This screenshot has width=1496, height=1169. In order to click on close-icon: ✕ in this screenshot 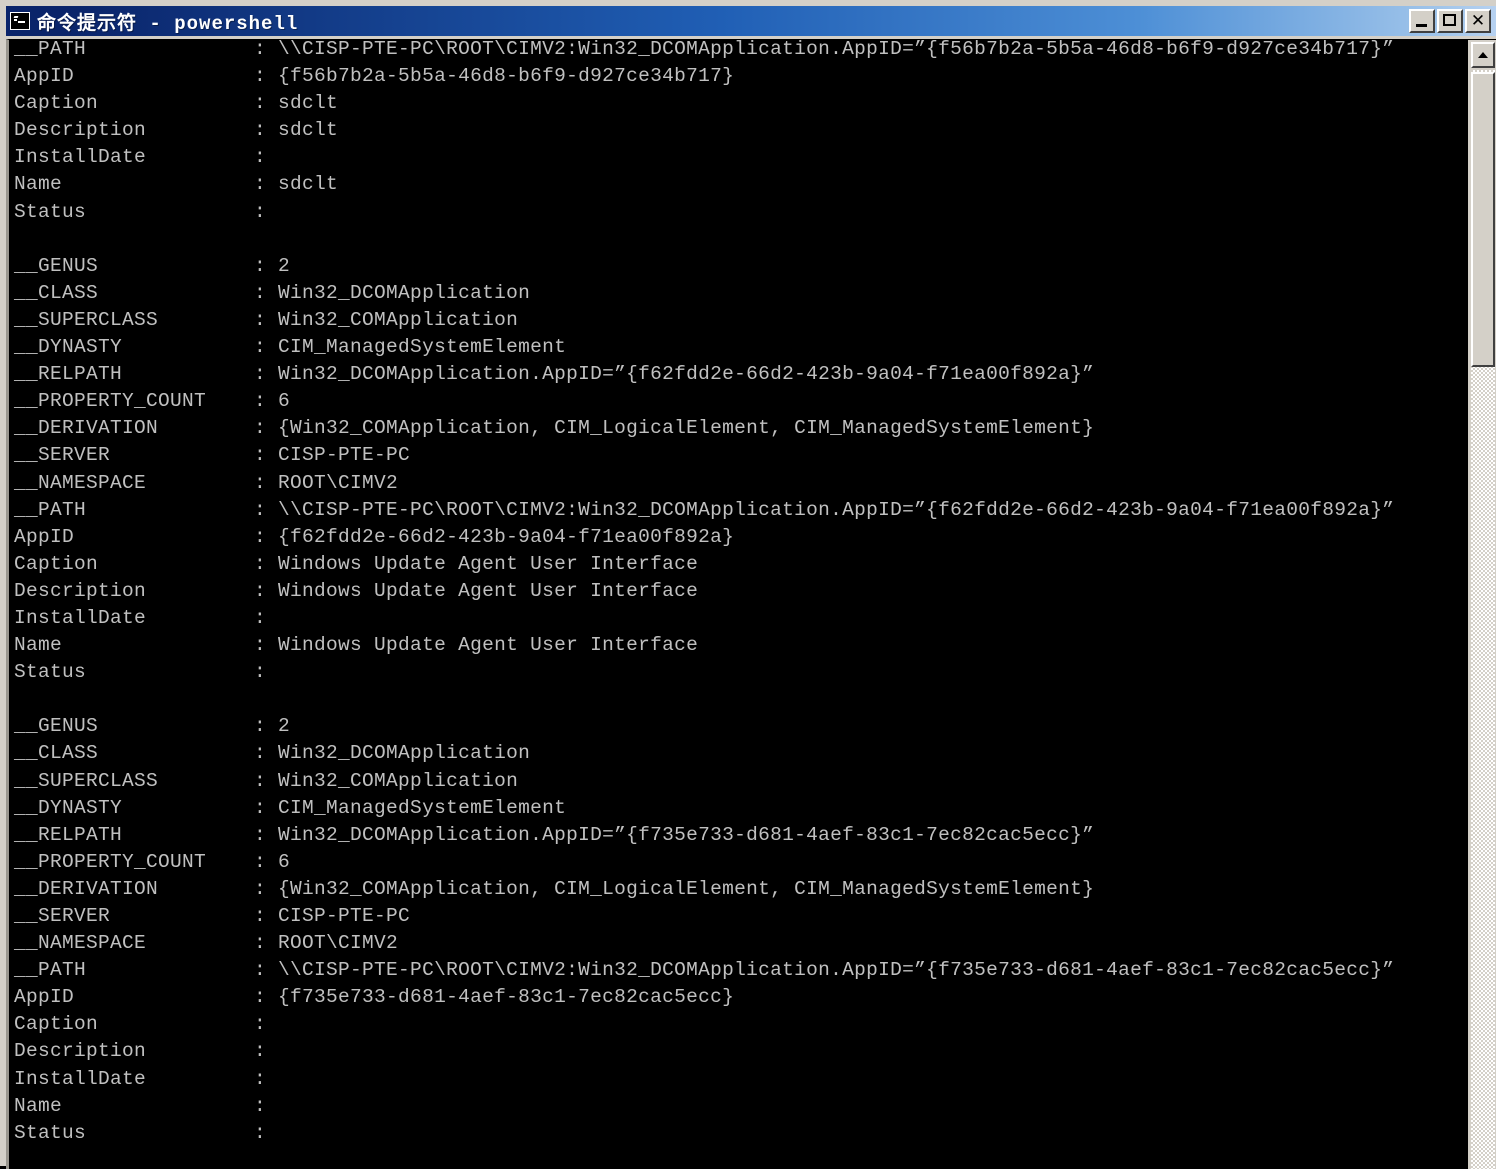, I will do `click(1478, 21)`.